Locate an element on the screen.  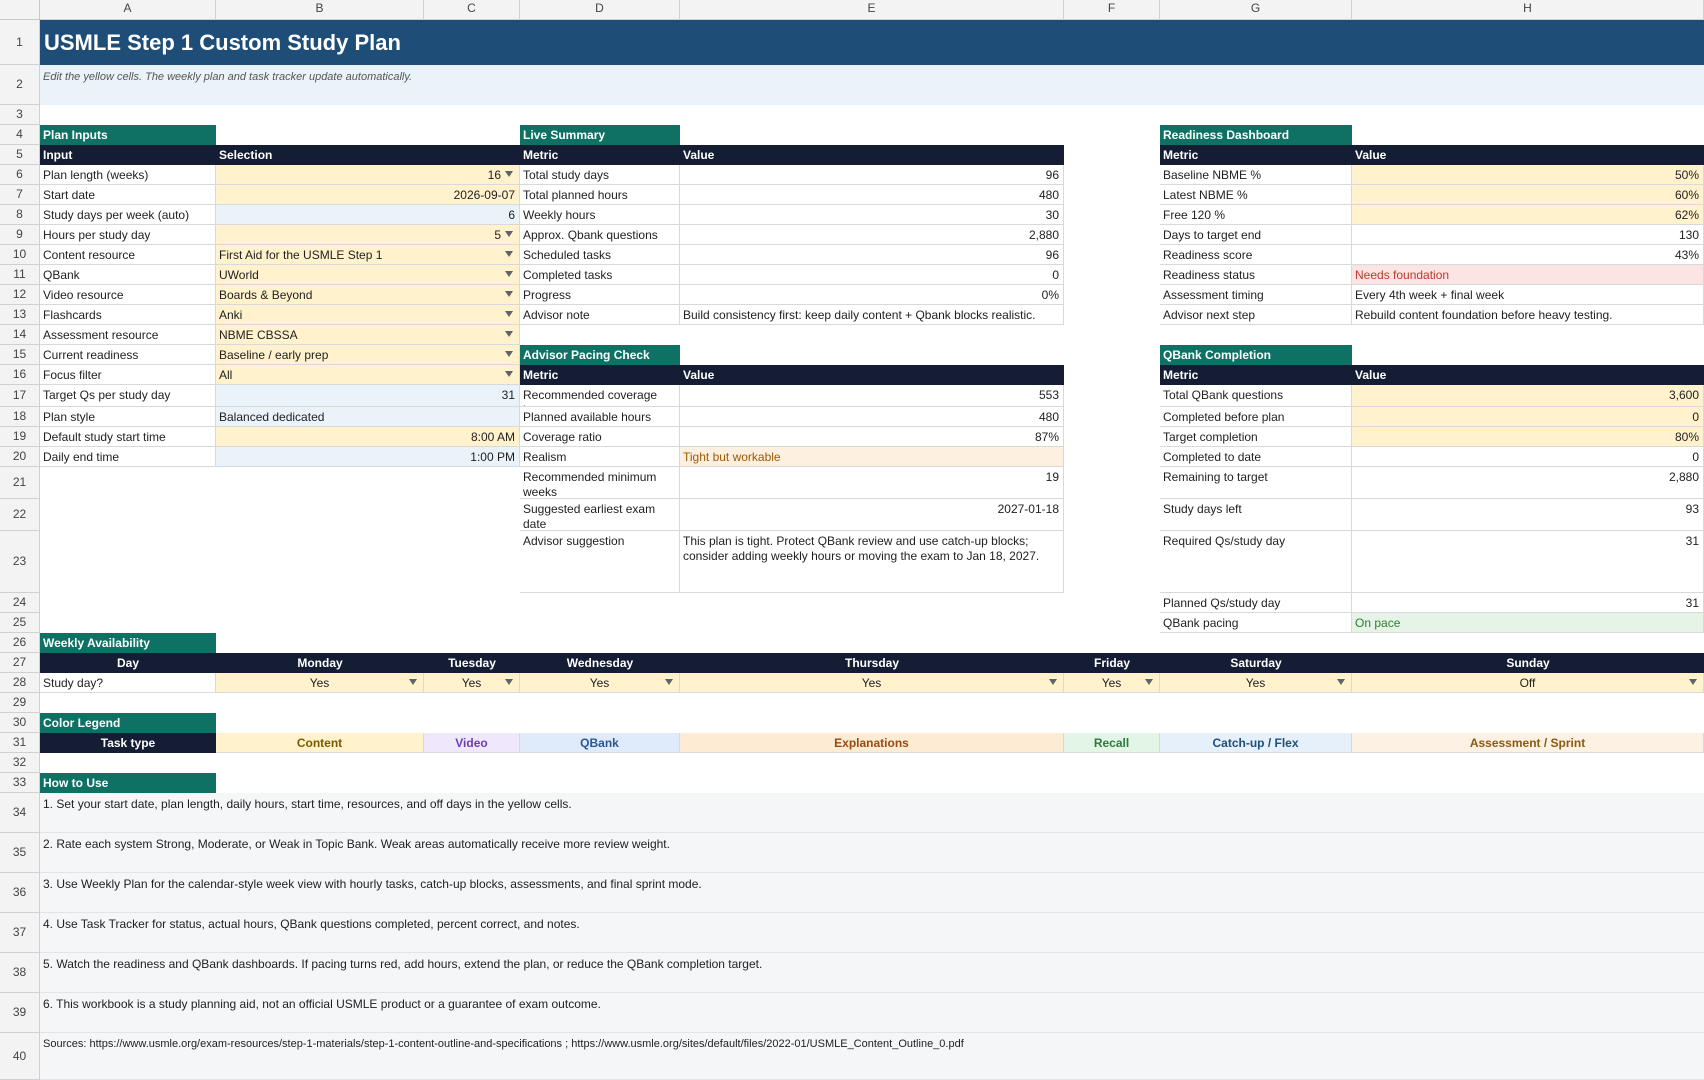
column-header-g: G is located at coordinates (1256, 10).